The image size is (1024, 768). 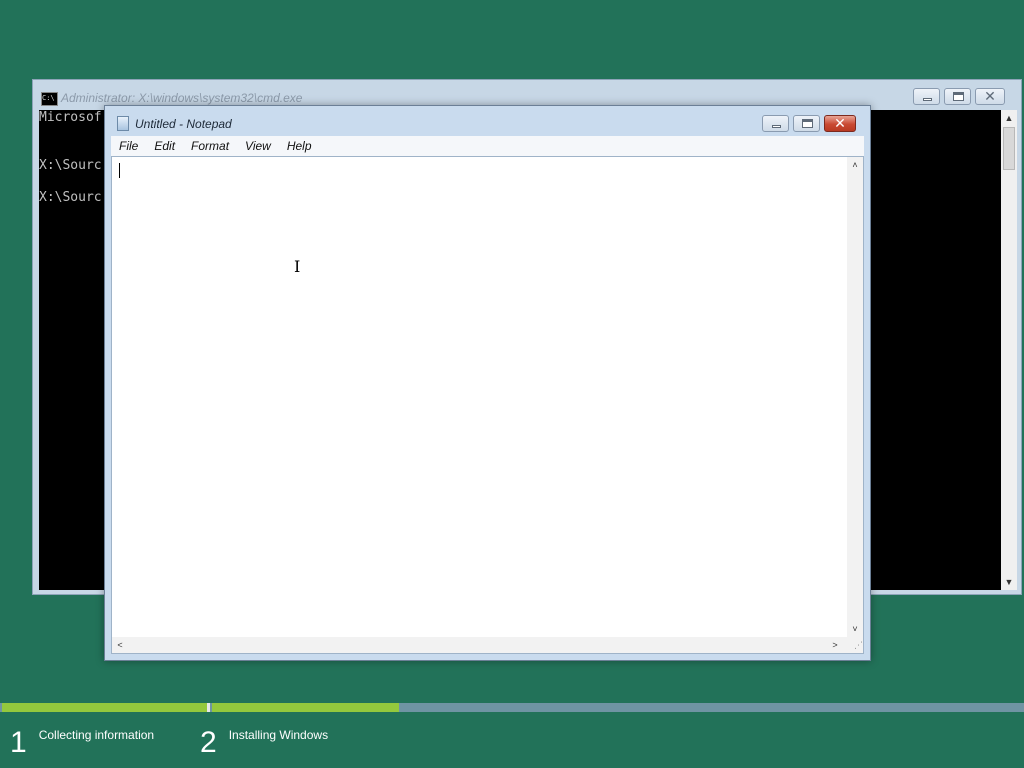 I want to click on cmd-scroll-thumb, so click(x=1009, y=148).